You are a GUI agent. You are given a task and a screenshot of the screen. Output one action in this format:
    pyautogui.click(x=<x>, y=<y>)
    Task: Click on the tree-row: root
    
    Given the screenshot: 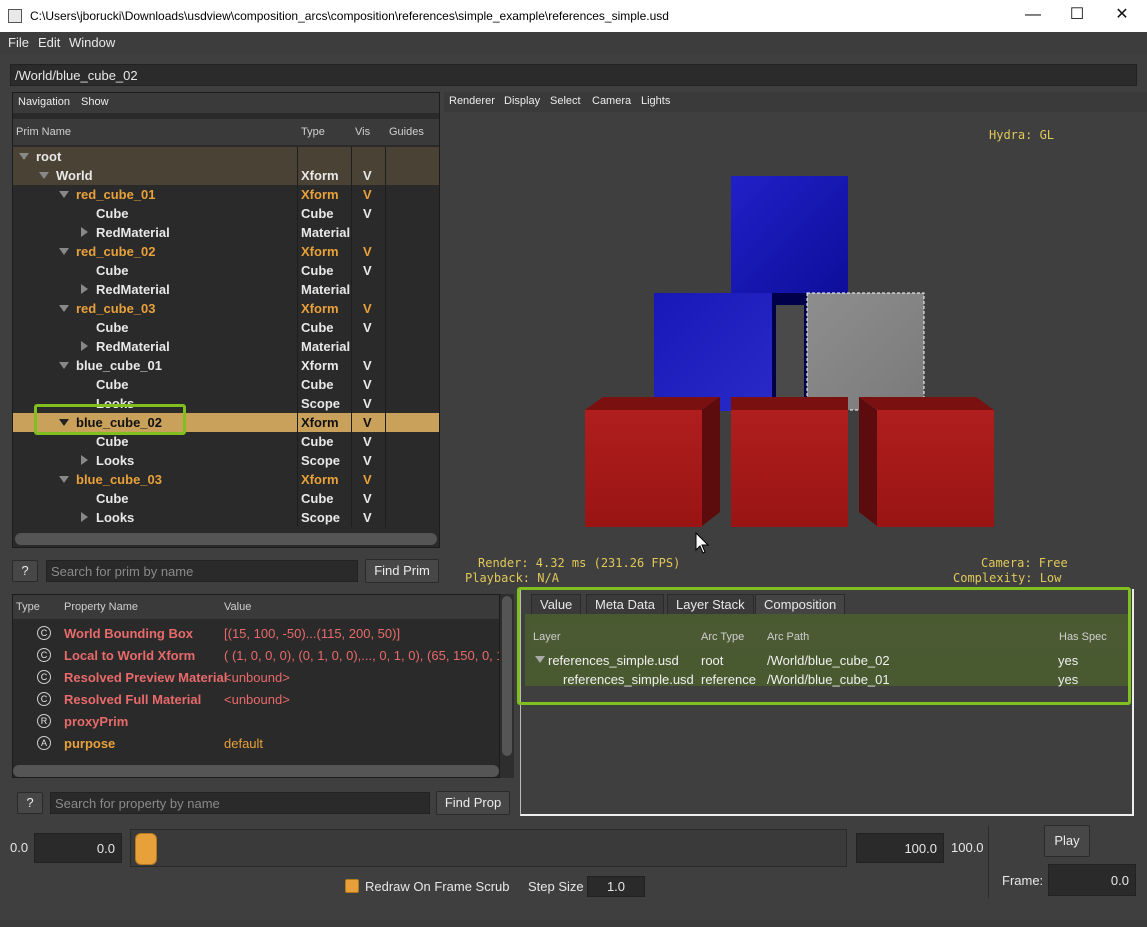 What is the action you would take?
    pyautogui.click(x=226, y=156)
    